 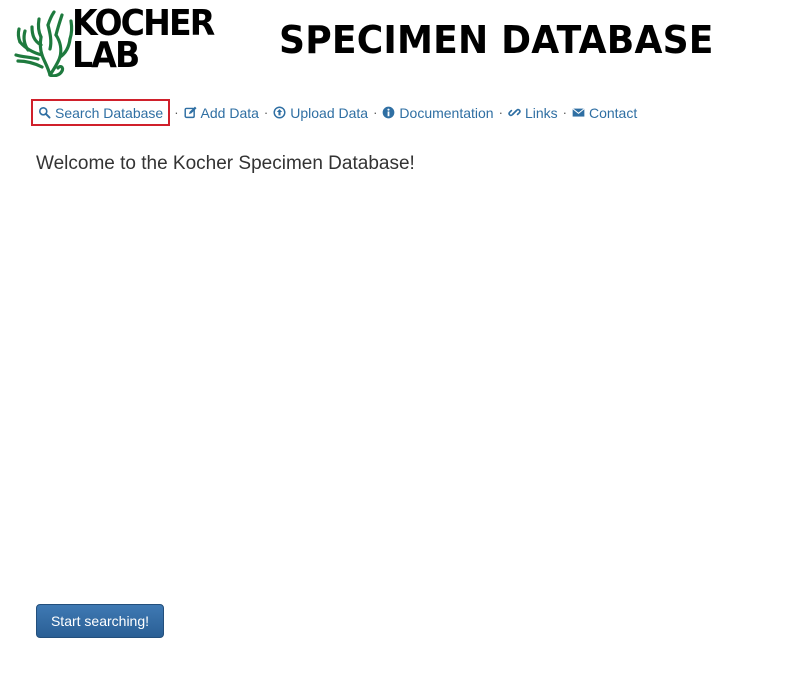 What do you see at coordinates (329, 112) in the screenshot?
I see `nav-label: Upload Data` at bounding box center [329, 112].